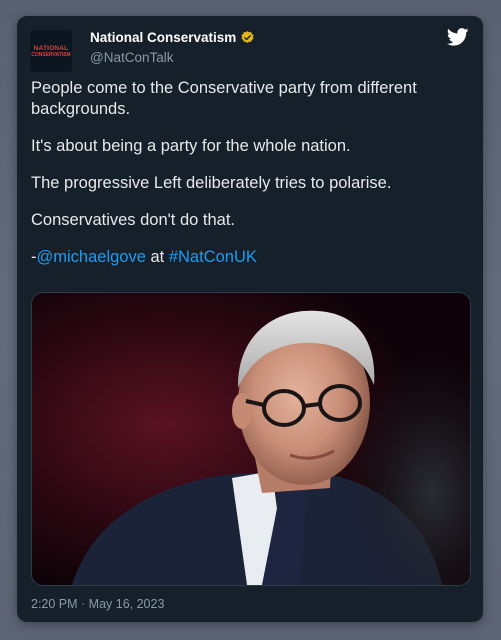  I want to click on avatar: NATIONAL CONSERVATISM, so click(51, 51).